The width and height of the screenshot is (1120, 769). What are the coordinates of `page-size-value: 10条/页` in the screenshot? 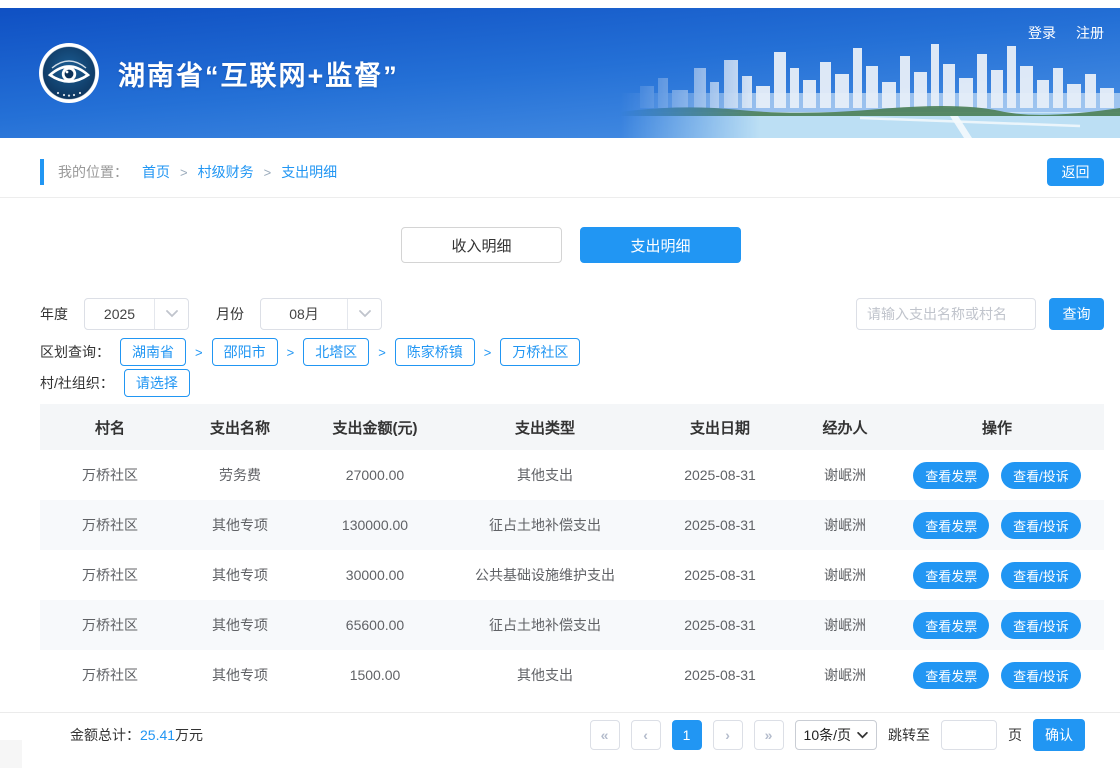 It's located at (827, 735).